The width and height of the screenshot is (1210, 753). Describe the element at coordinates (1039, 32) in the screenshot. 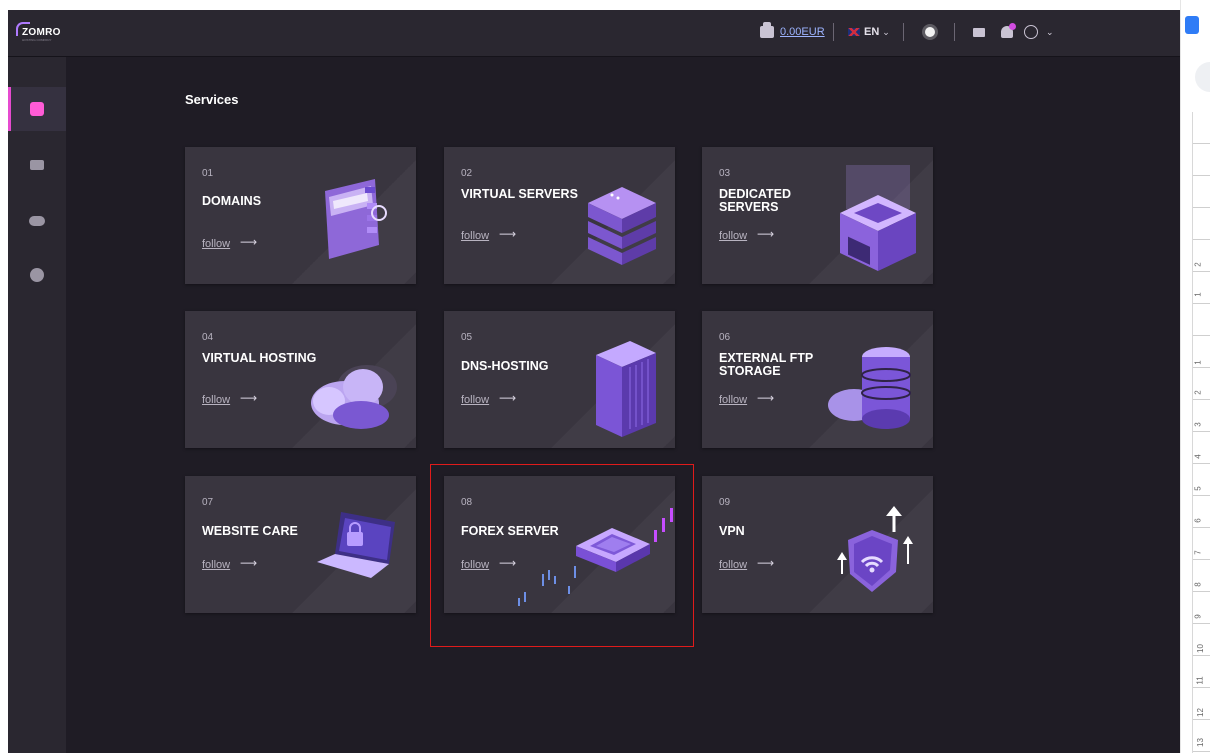

I see `user-menu: ⌄` at that location.